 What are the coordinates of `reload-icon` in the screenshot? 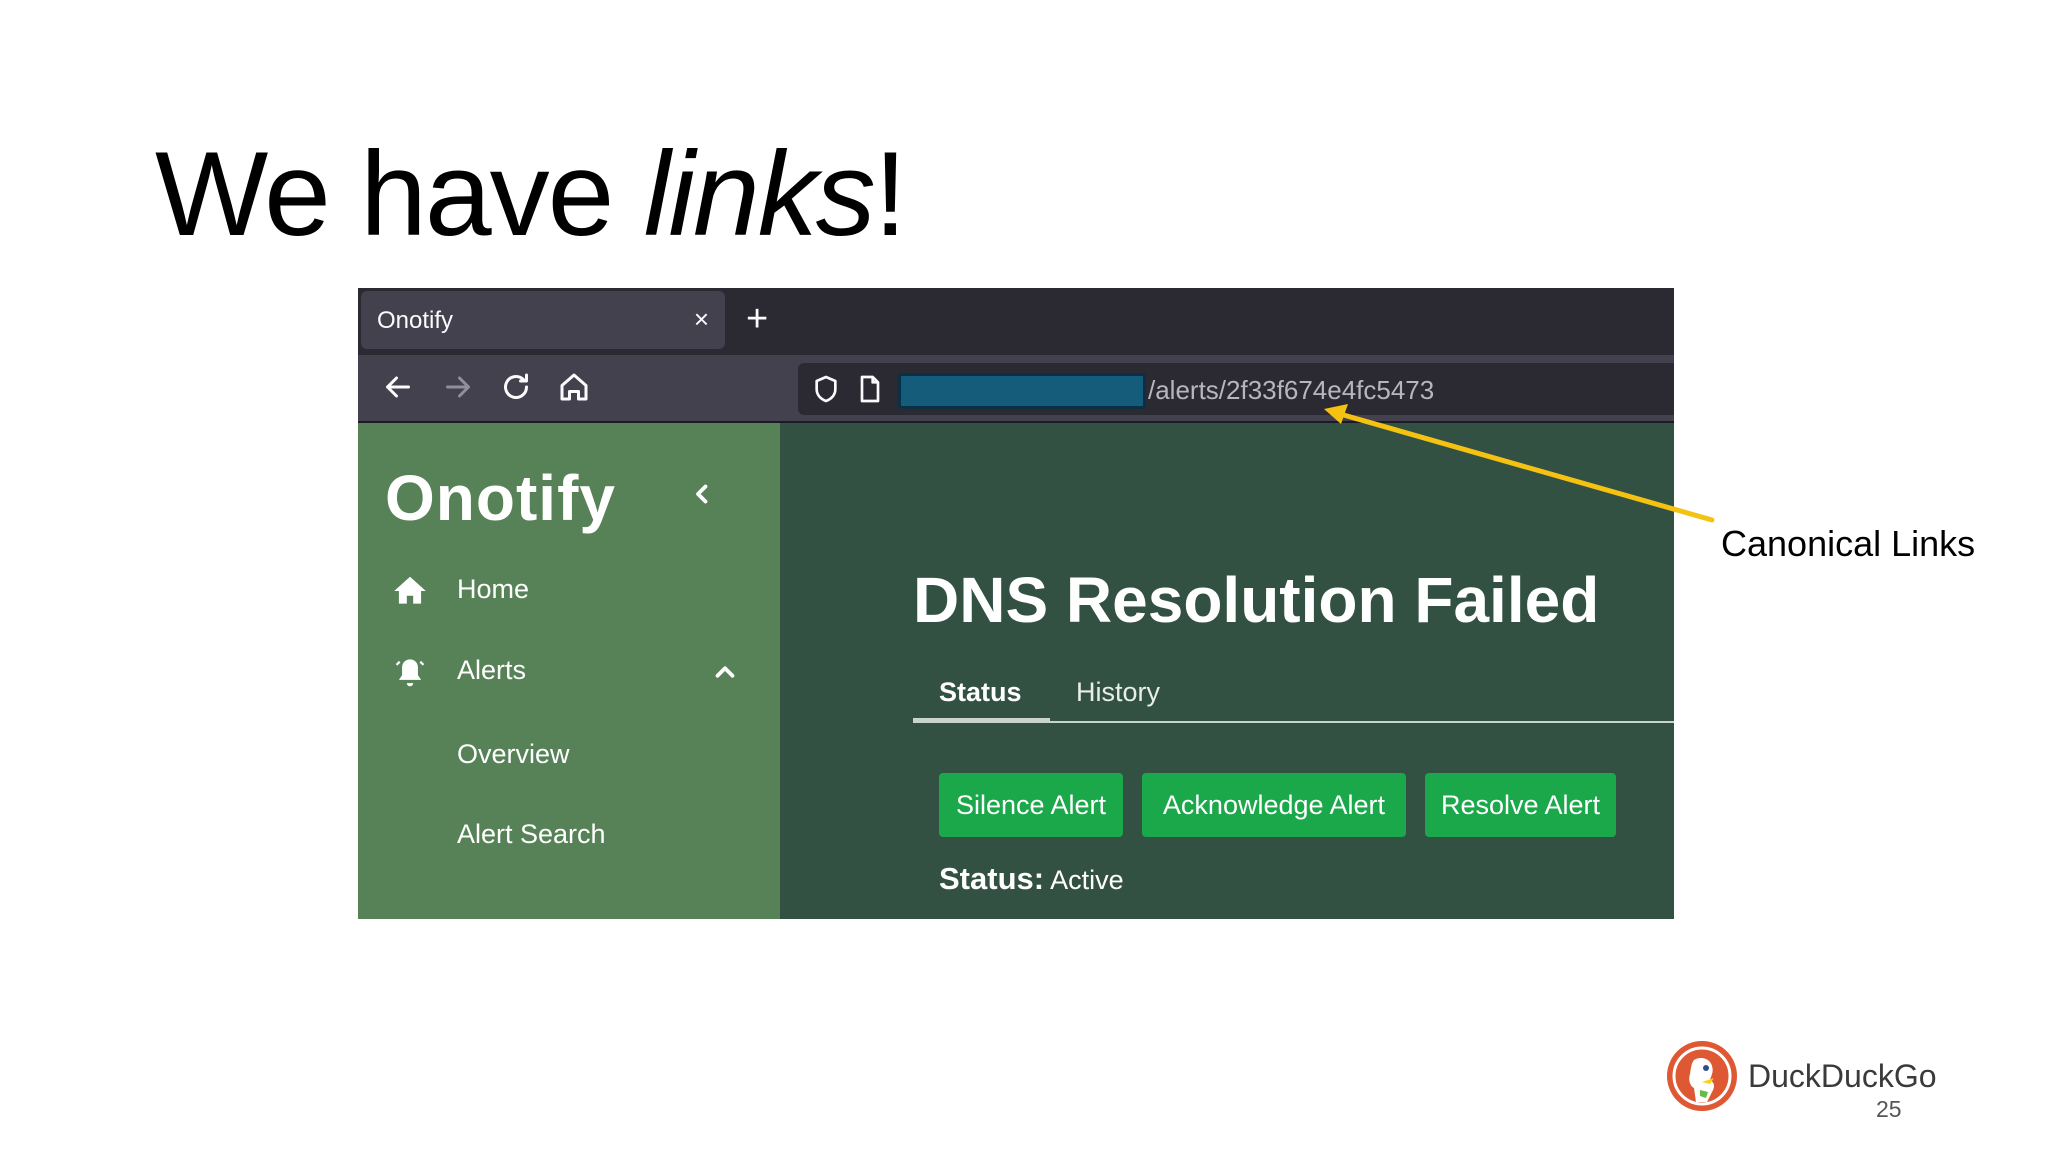 It's located at (516, 387).